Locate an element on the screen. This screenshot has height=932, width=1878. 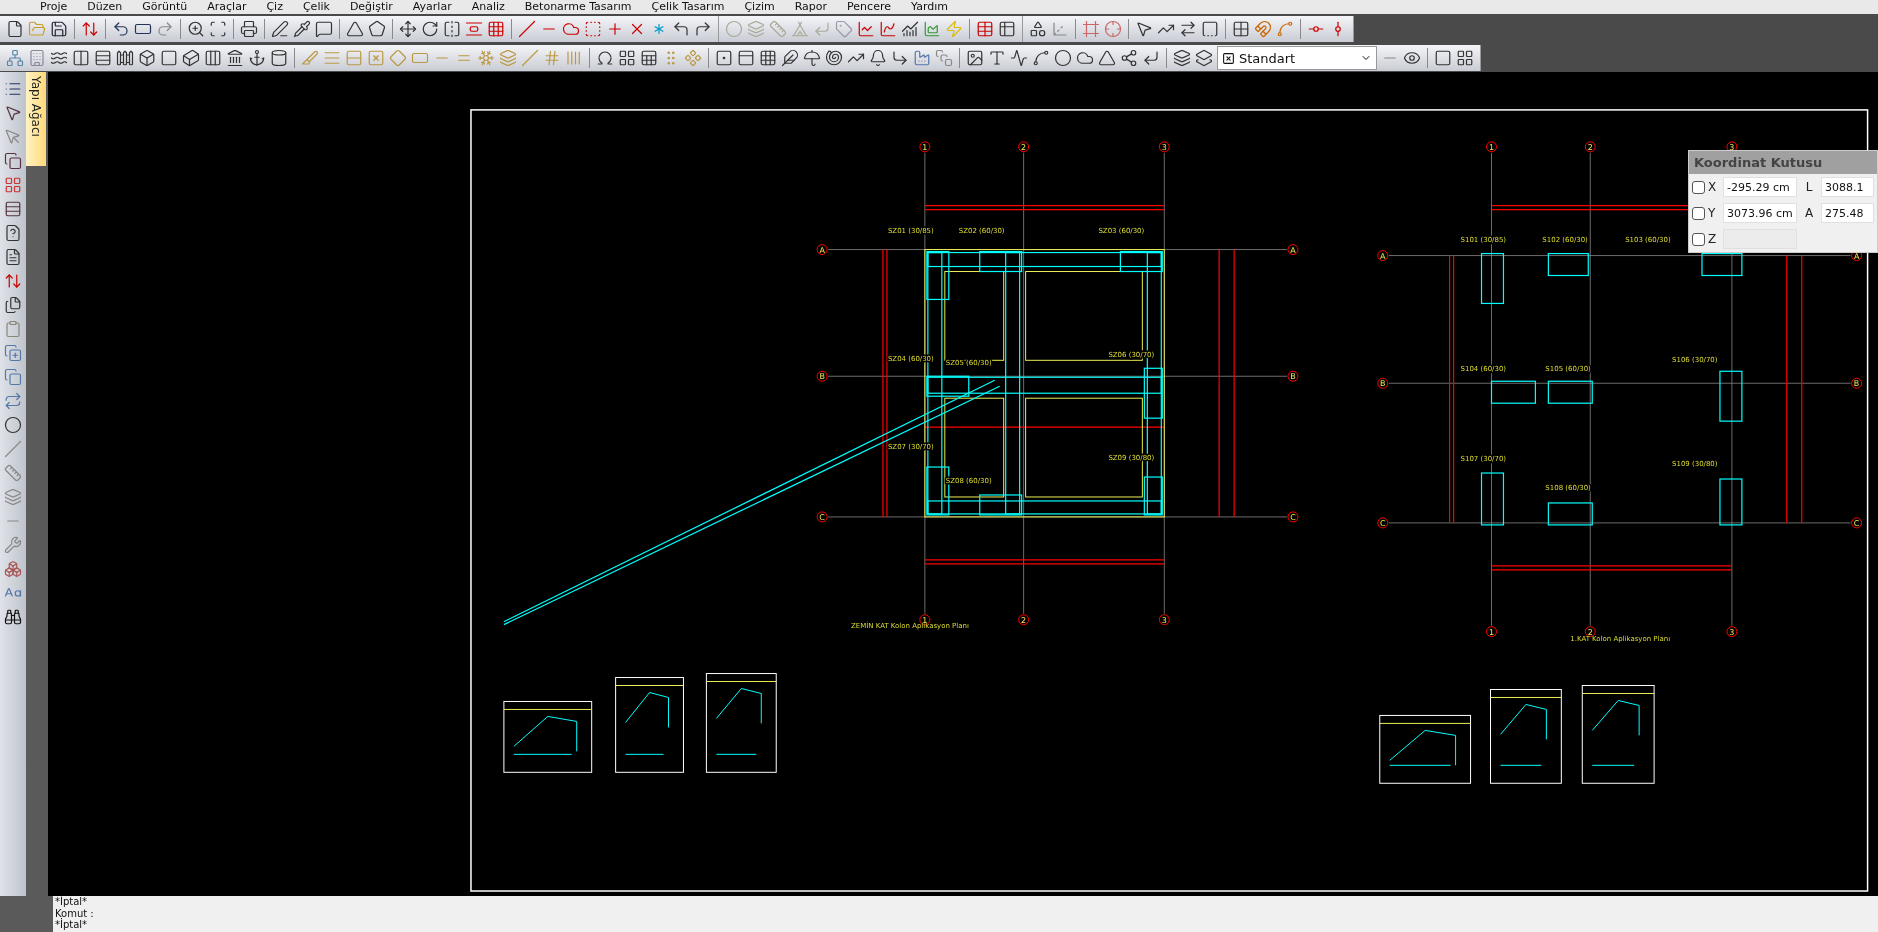
coordinate-field: 3073.96 cm is located at coordinates (1760, 213).